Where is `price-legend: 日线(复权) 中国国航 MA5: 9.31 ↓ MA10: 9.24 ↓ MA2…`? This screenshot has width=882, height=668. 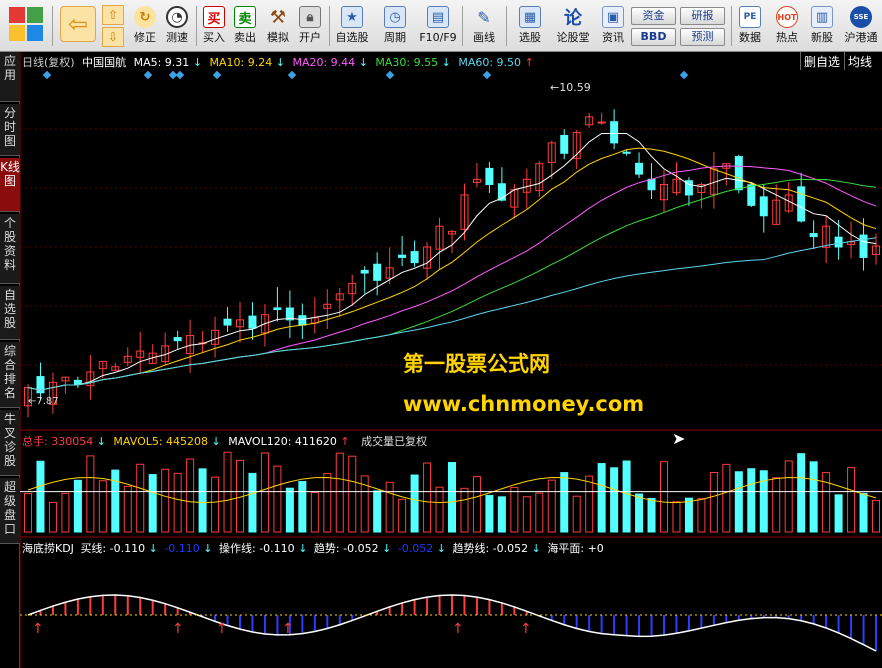
price-legend: 日线(复权) 中国国航 MA5: 9.31 ↓ MA10: 9.24 ↓ MA2… is located at coordinates (278, 62).